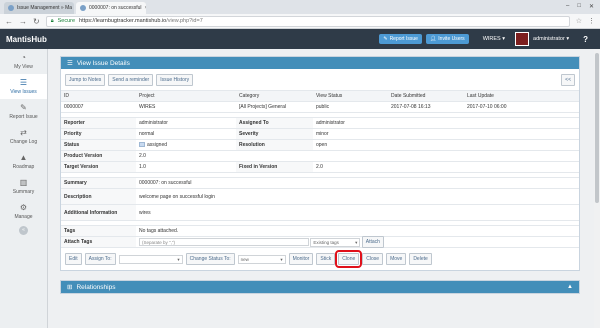  Describe the element at coordinates (45, 8) in the screenshot. I see `tab-title: Issue Management » Ma` at that location.